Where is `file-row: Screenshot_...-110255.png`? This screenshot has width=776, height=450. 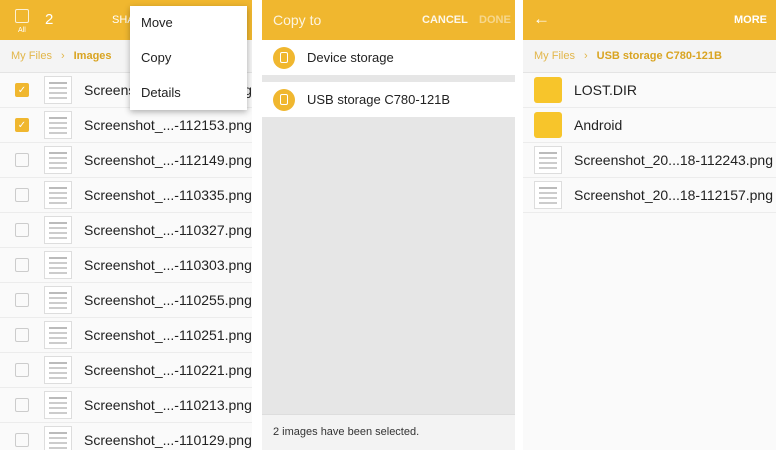 file-row: Screenshot_...-110255.png is located at coordinates (126, 300).